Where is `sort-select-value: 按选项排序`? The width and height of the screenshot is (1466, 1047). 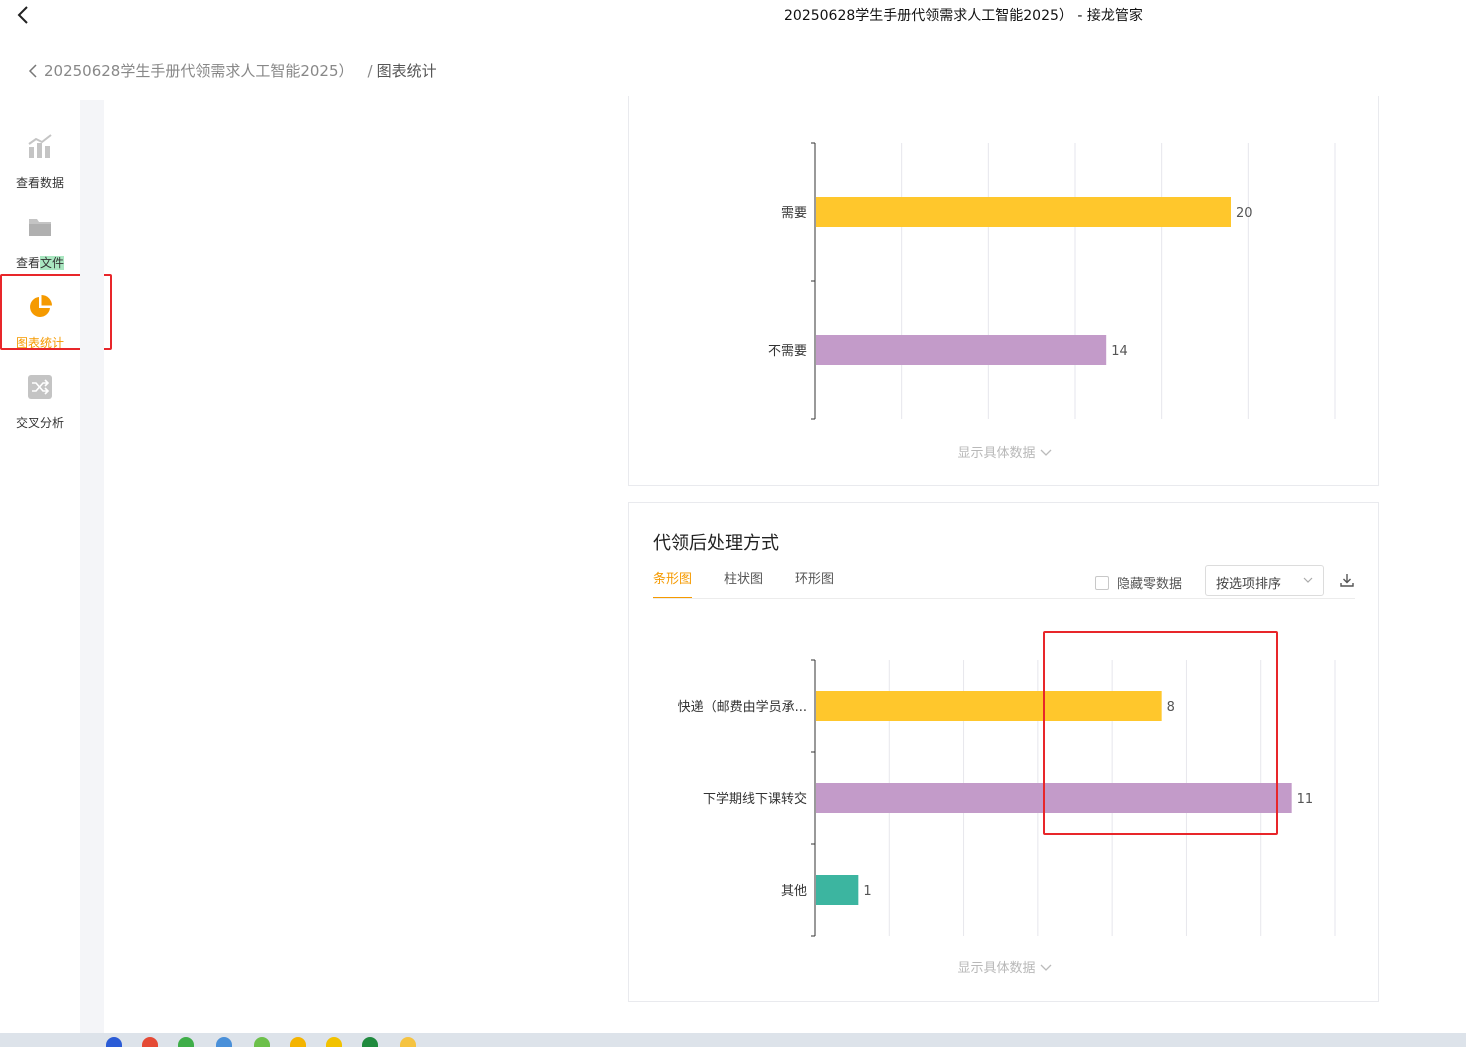 sort-select-value: 按选项排序 is located at coordinates (1249, 584).